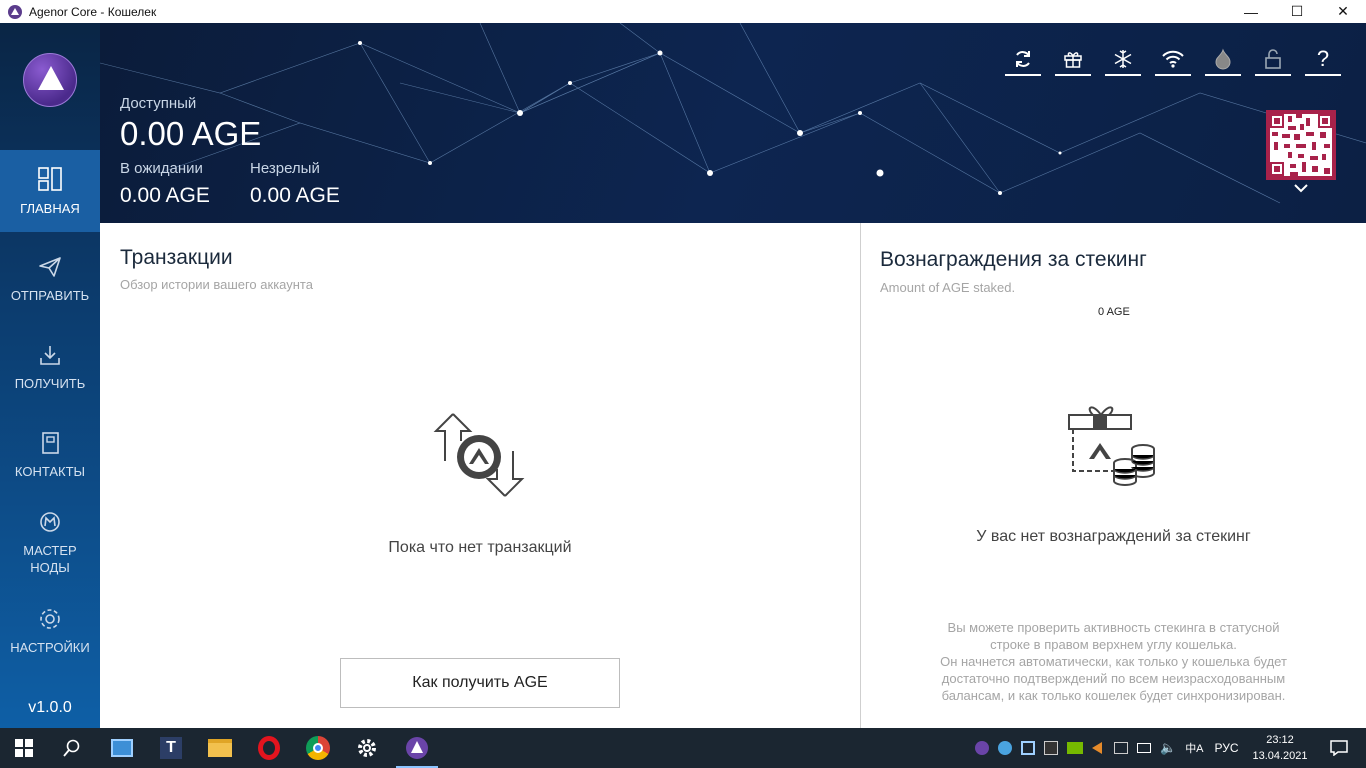 The image size is (1366, 768). I want to click on tor-icon, so click(1223, 59).